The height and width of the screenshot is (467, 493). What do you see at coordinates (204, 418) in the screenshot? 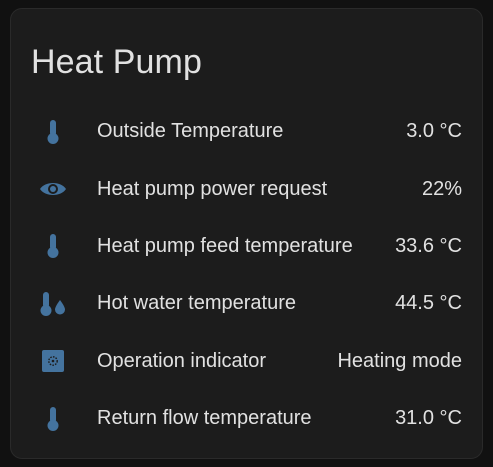
I see `entity-label: Return flow temperature` at bounding box center [204, 418].